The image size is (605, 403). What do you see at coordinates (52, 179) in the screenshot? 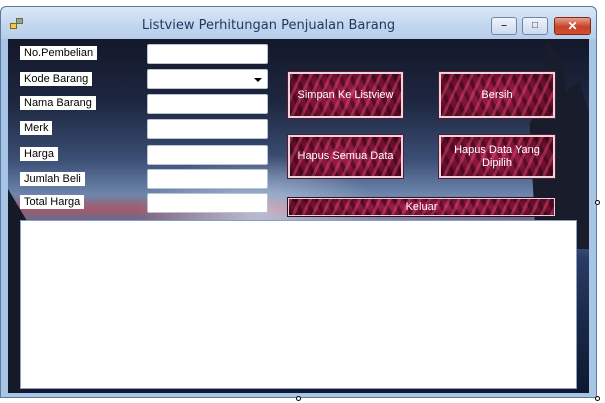
I see `label-jumlah-beli: Jumlah Beli` at bounding box center [52, 179].